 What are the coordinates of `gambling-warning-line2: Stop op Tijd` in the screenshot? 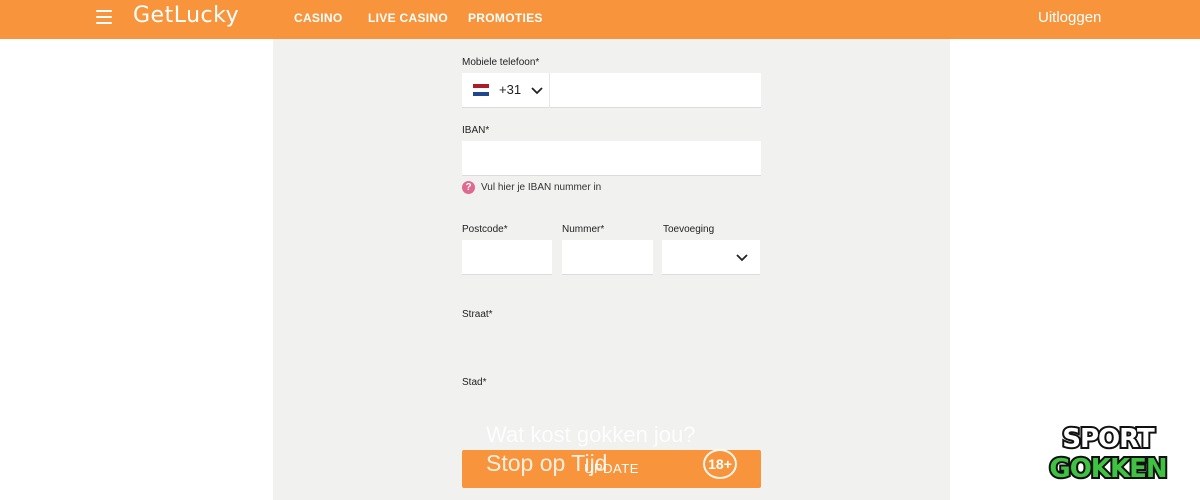 It's located at (547, 463).